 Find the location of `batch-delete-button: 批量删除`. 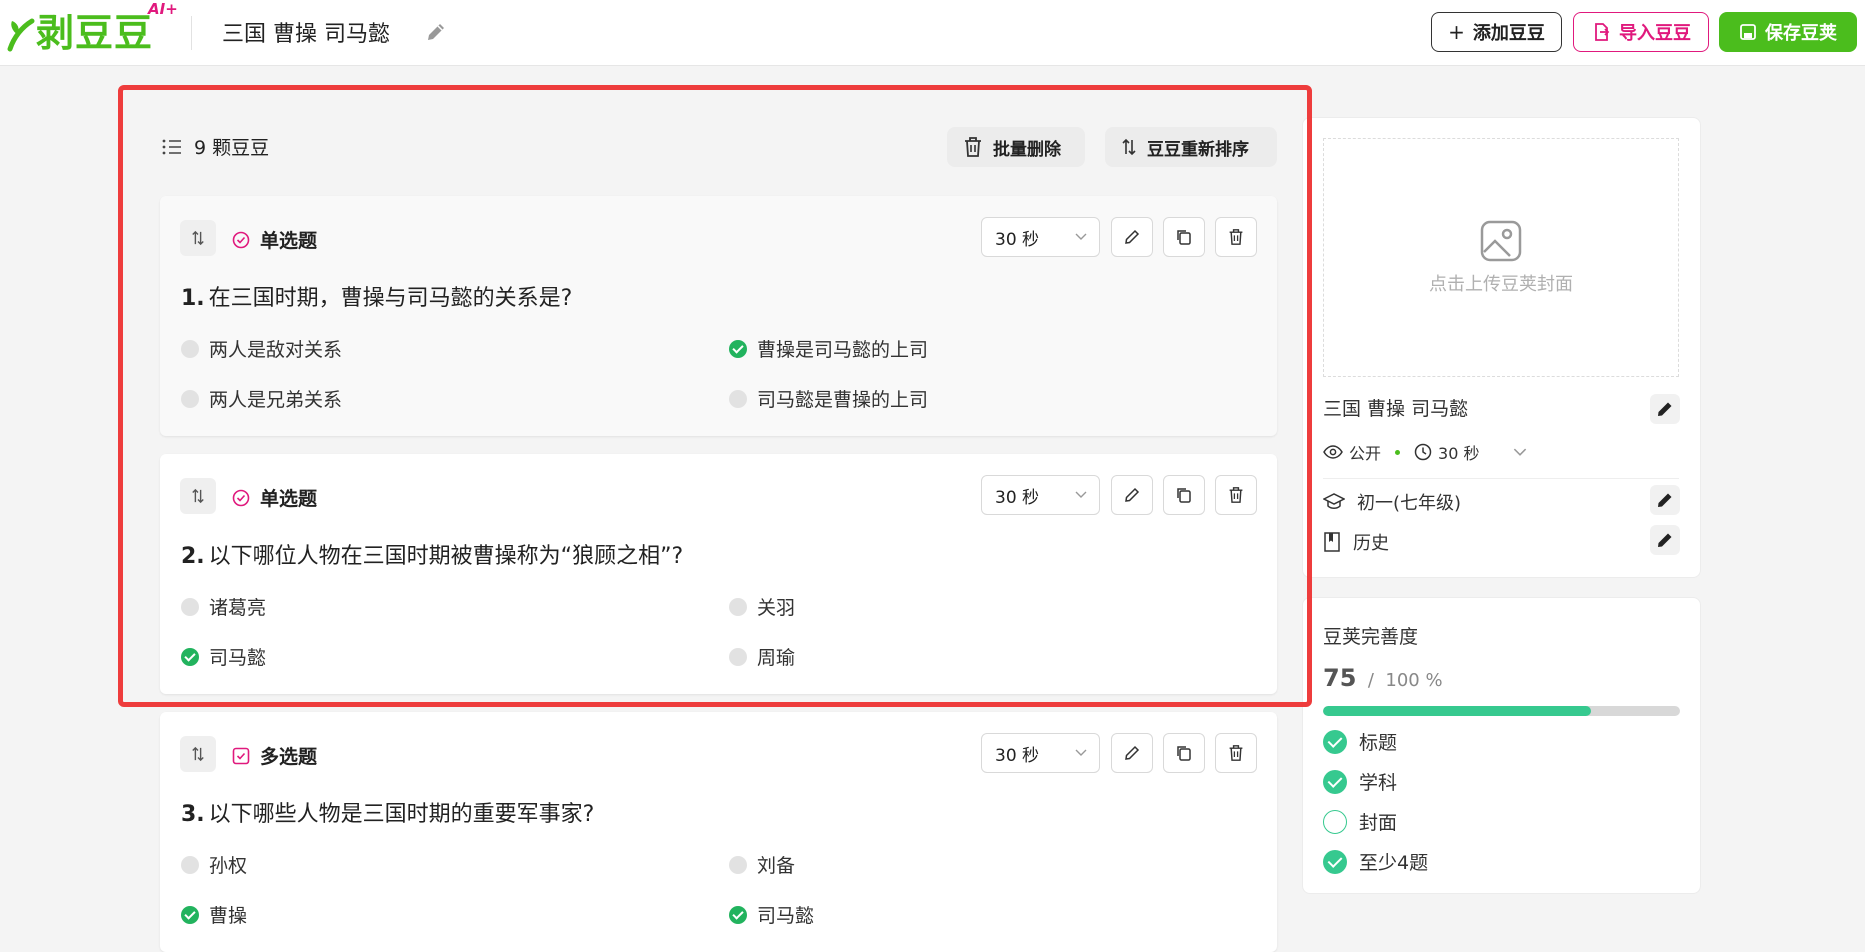

batch-delete-button: 批量删除 is located at coordinates (1016, 147).